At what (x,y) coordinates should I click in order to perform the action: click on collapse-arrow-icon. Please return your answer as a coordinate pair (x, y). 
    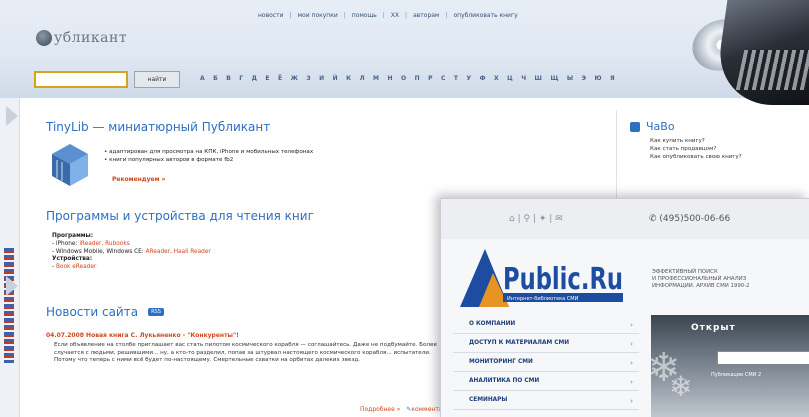
    Looking at the image, I should click on (12, 286).